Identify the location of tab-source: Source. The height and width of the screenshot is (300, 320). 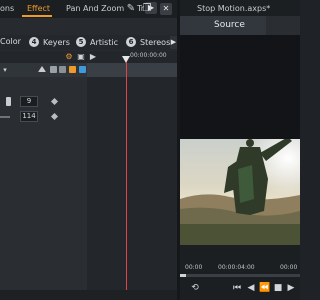
(223, 25).